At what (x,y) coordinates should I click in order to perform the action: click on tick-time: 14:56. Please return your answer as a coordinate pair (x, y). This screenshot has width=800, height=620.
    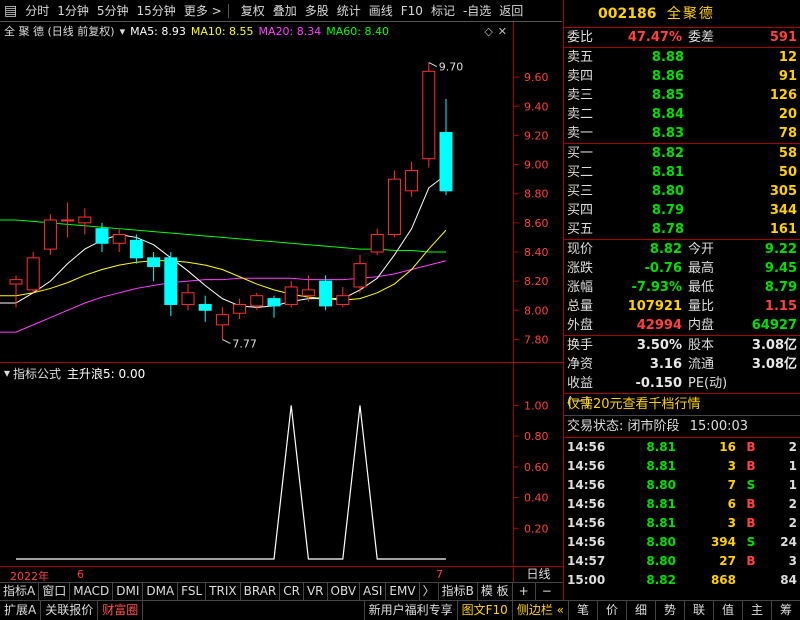
    Looking at the image, I should click on (586, 542).